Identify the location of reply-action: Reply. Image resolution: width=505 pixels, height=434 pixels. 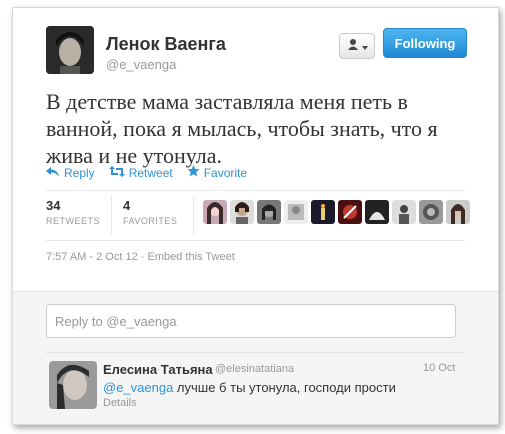
(70, 172).